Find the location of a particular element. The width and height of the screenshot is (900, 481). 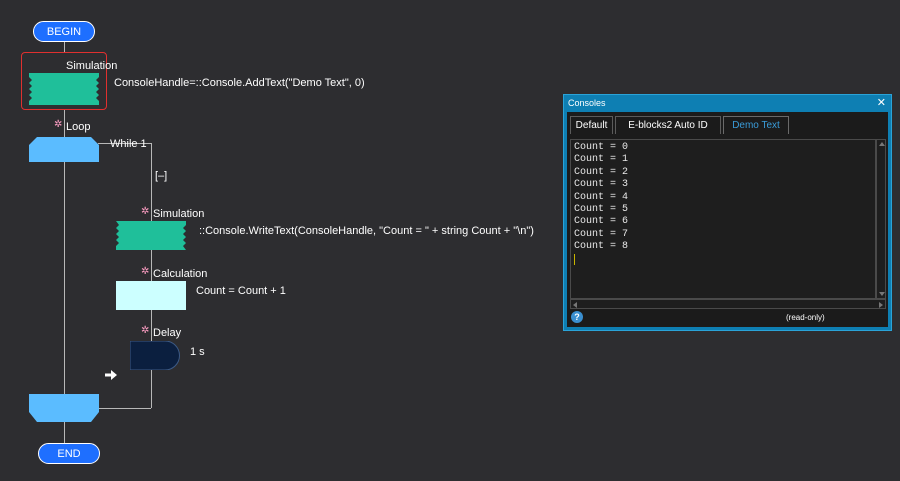

console-line: Count = 8 is located at coordinates (601, 247).